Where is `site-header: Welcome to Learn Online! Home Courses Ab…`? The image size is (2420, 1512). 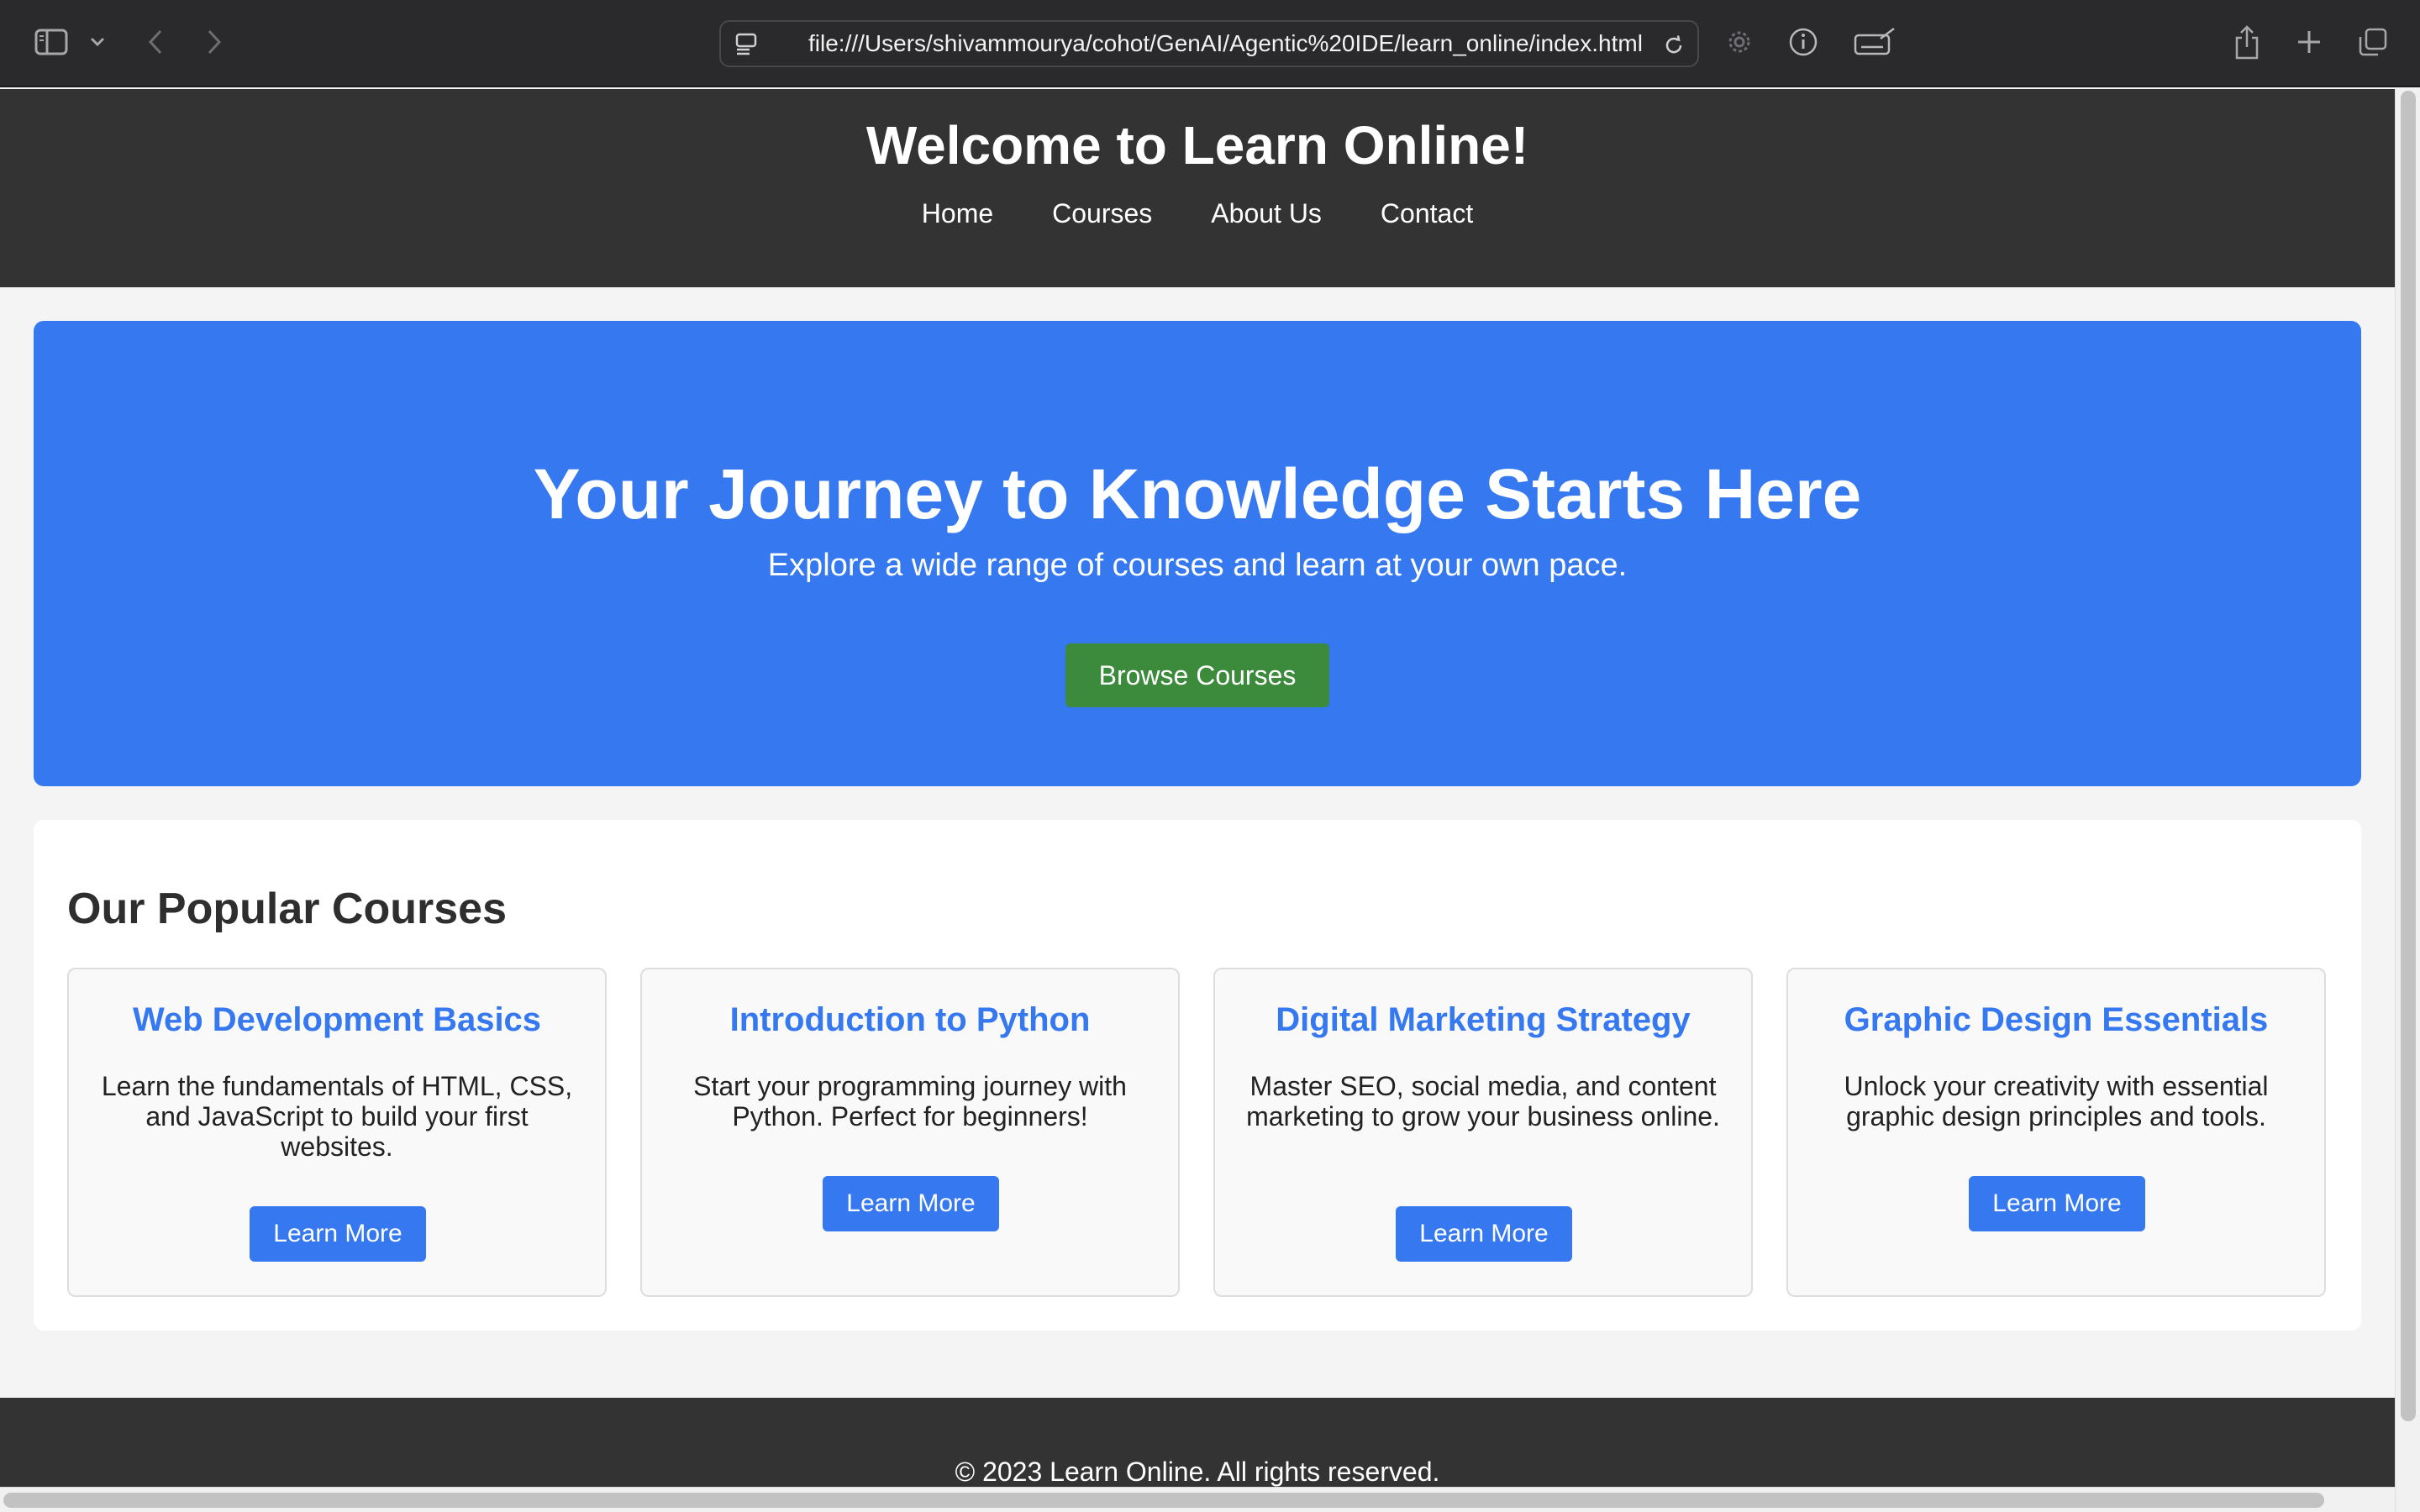
site-header: Welcome to Learn Online! Home Courses Ab… is located at coordinates (1197, 188).